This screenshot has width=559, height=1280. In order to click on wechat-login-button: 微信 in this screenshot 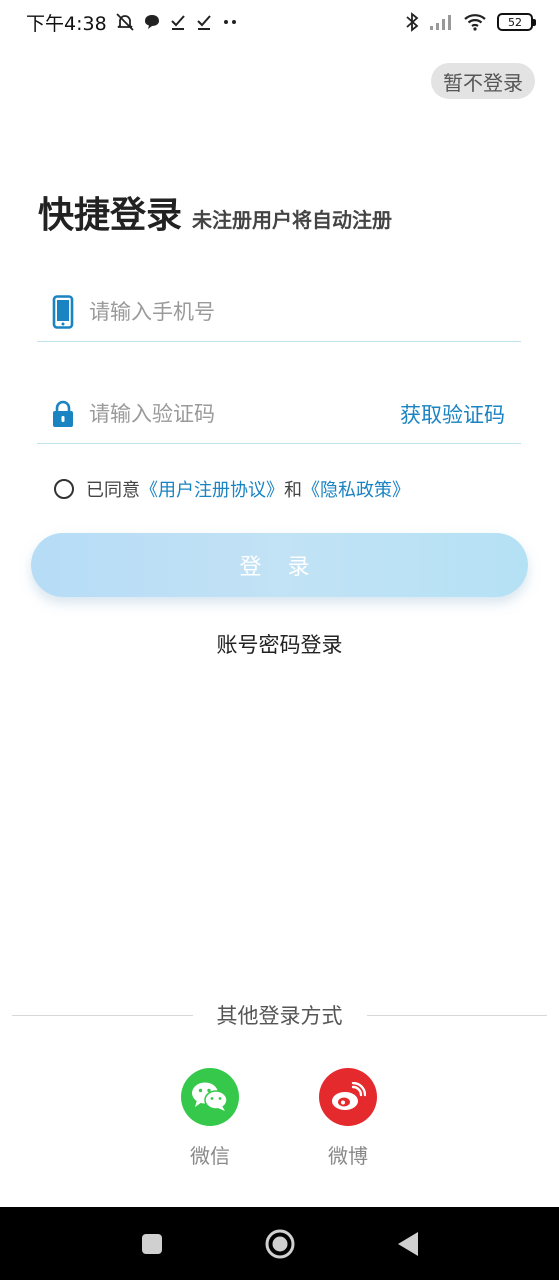, I will do `click(210, 1118)`.